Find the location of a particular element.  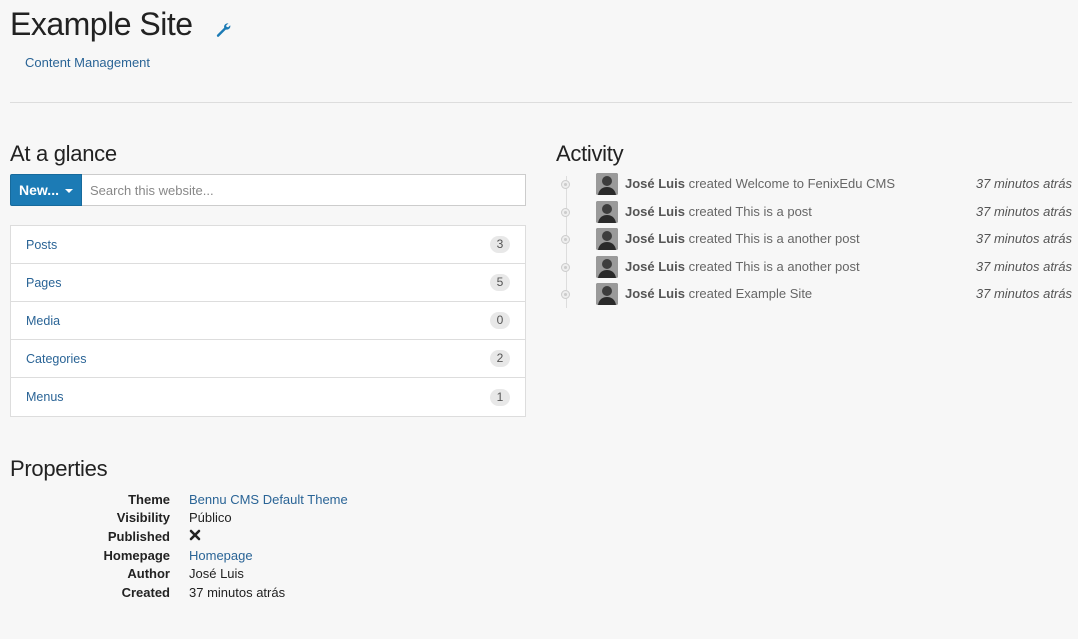

glance-item-label: Media is located at coordinates (43, 321).